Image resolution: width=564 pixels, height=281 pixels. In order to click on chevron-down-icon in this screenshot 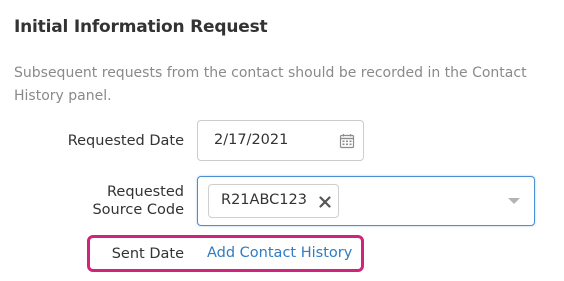, I will do `click(514, 201)`.